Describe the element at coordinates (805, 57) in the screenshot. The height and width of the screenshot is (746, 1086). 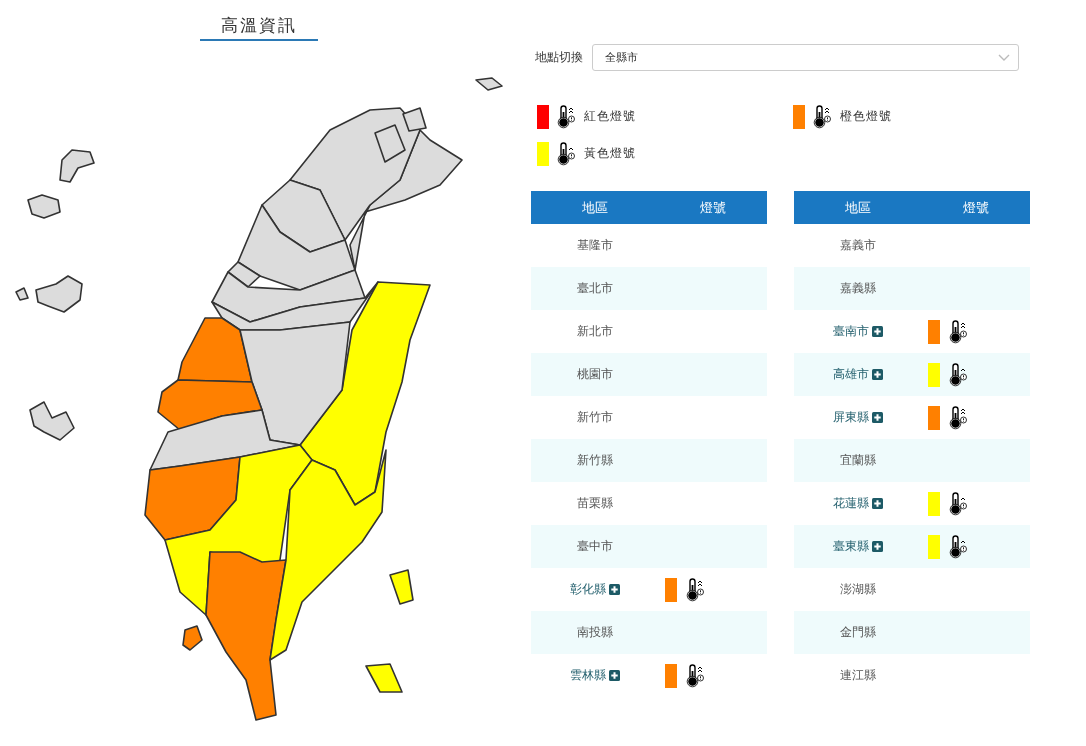
I see `location-select: 全縣市` at that location.